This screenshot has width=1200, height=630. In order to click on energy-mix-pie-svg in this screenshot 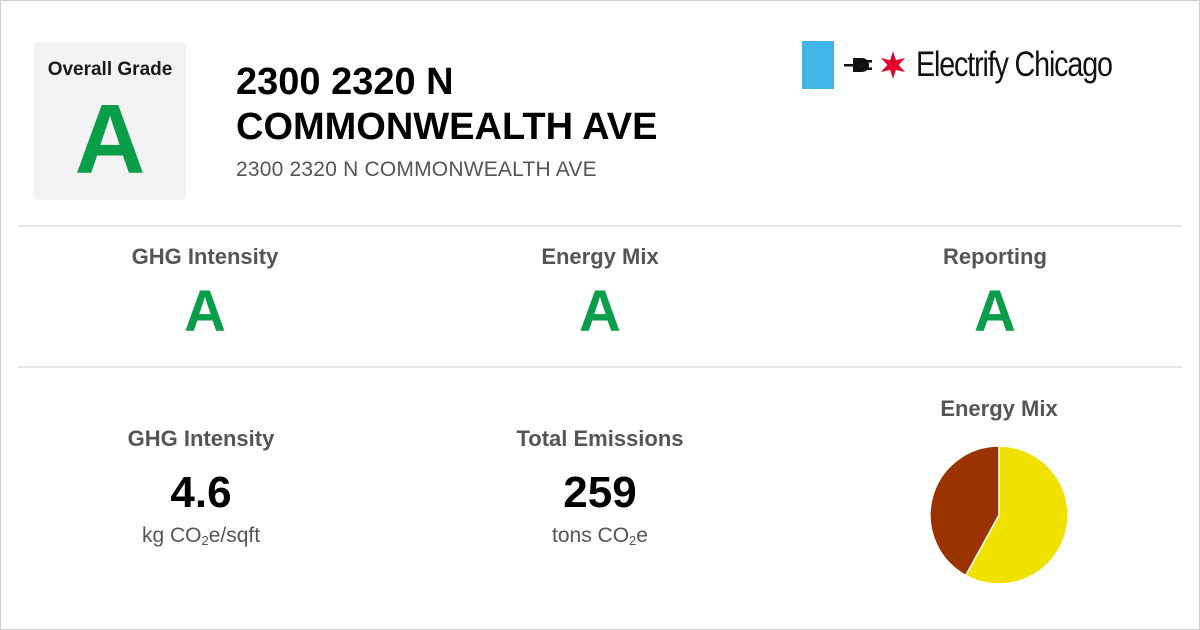, I will do `click(999, 515)`.